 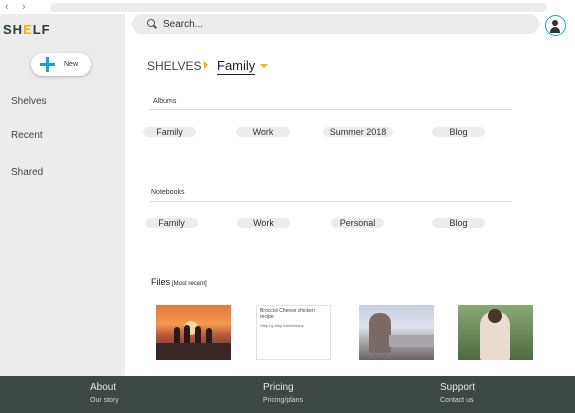 What do you see at coordinates (555, 30) in the screenshot?
I see `user-icon-body` at bounding box center [555, 30].